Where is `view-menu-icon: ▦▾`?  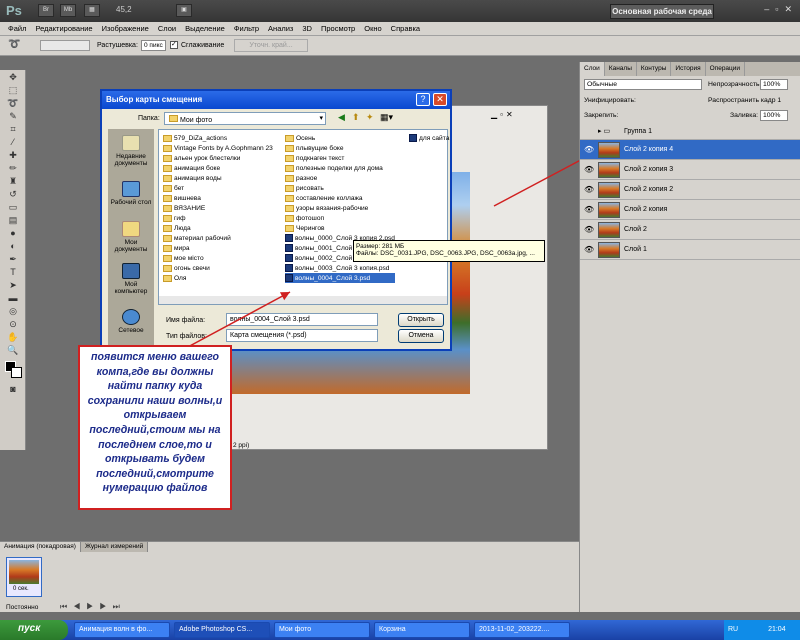 view-menu-icon: ▦▾ is located at coordinates (386, 117).